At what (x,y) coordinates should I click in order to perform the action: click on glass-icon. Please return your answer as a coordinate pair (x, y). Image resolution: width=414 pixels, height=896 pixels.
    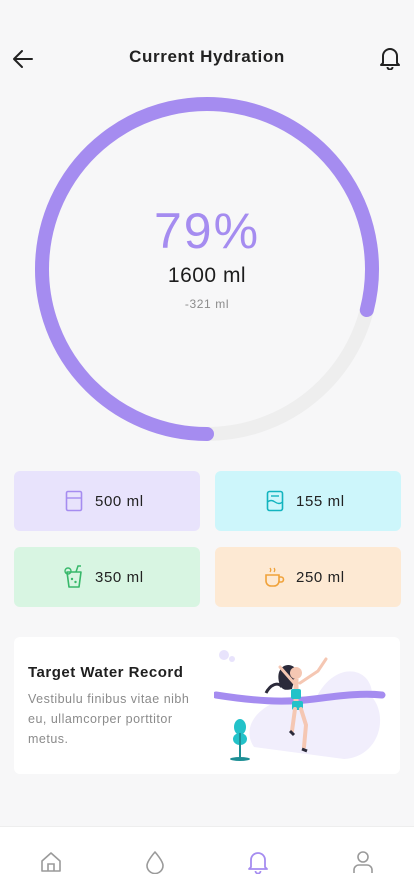
    Looking at the image, I should click on (74, 501).